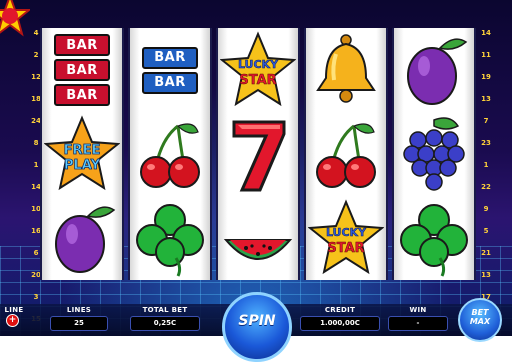 This screenshot has height=362, width=512. I want to click on payline-number: 21, so click(486, 253).